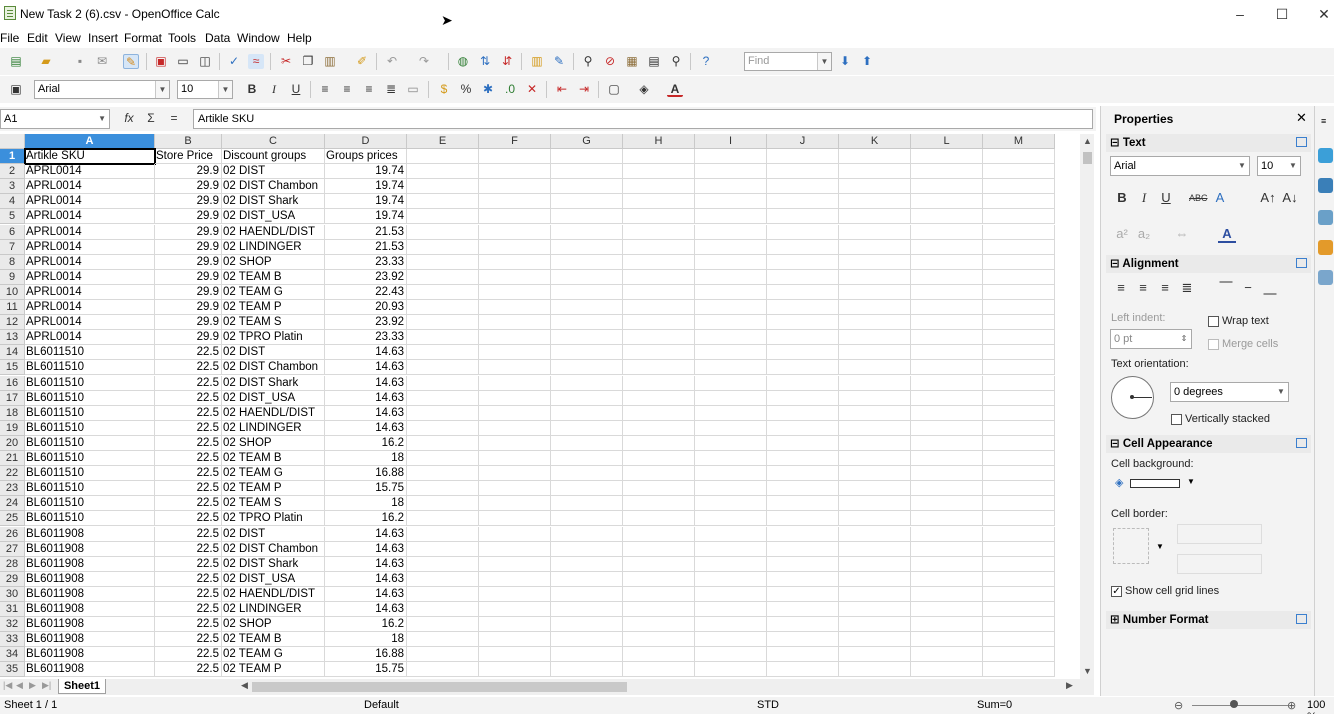 Image resolution: width=1334 pixels, height=714 pixels. Describe the element at coordinates (443, 459) in the screenshot. I see `cell-e21` at that location.